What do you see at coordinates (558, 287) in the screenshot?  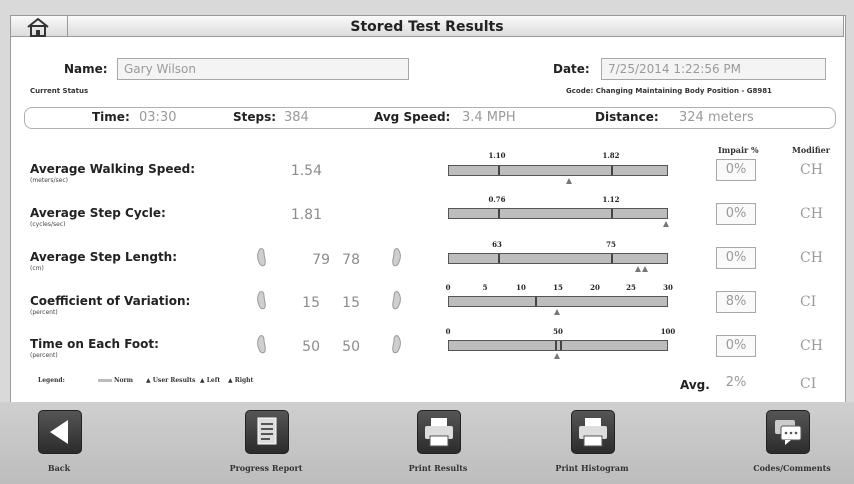 I see `tick-label: 15` at bounding box center [558, 287].